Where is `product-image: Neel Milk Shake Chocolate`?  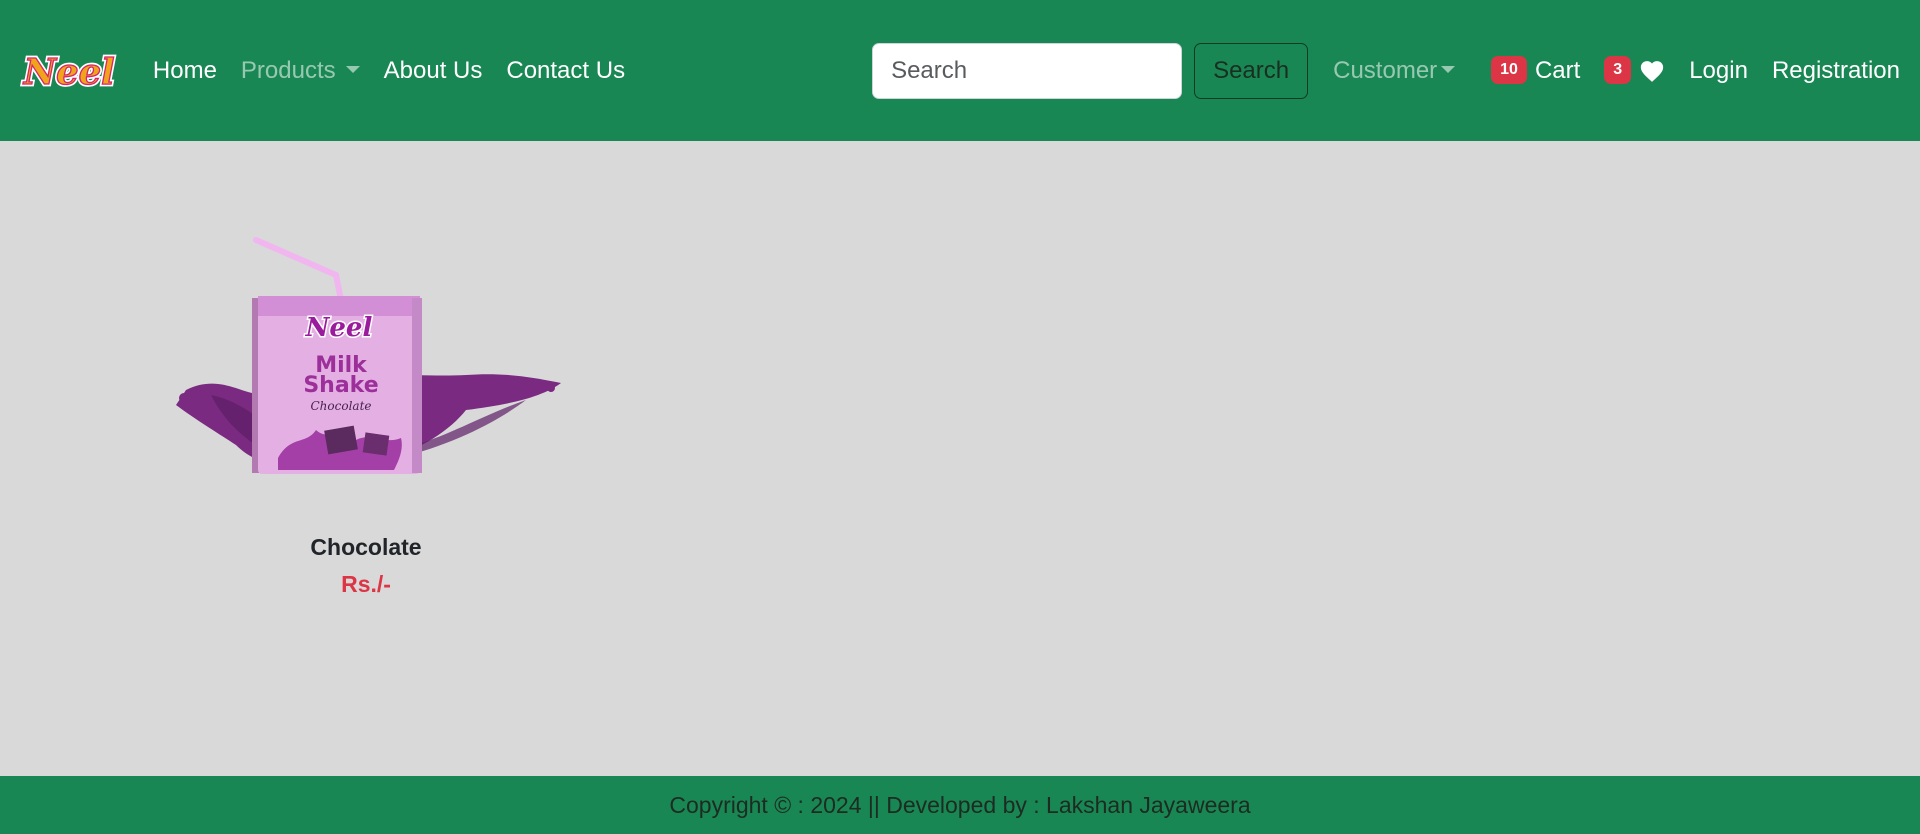
product-image: Neel Milk Shake Chocolate is located at coordinates (368, 355).